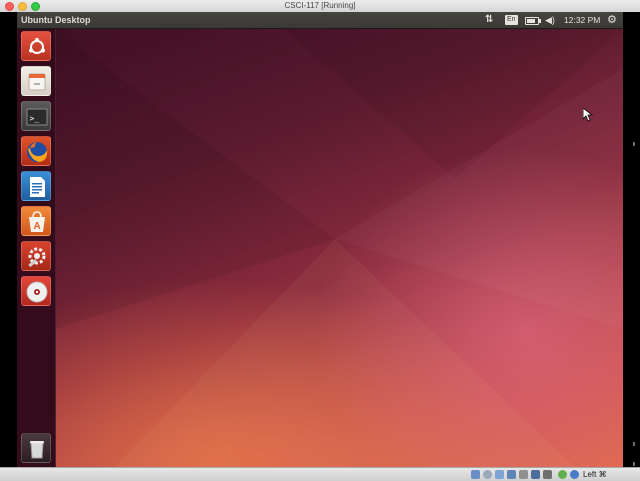  Describe the element at coordinates (595, 474) in the screenshot. I see `host-key-label: Left ⌘` at that location.